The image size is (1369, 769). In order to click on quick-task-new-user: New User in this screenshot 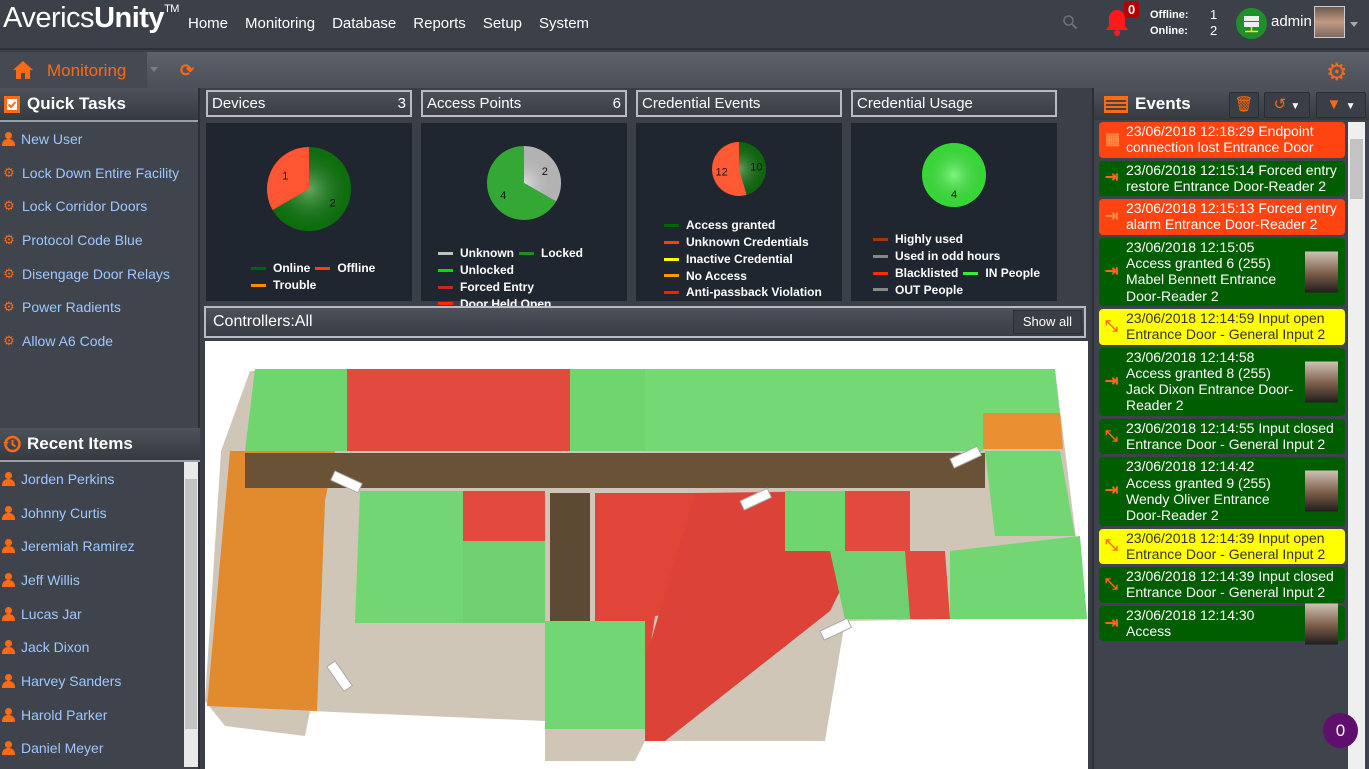, I will do `click(99, 139)`.